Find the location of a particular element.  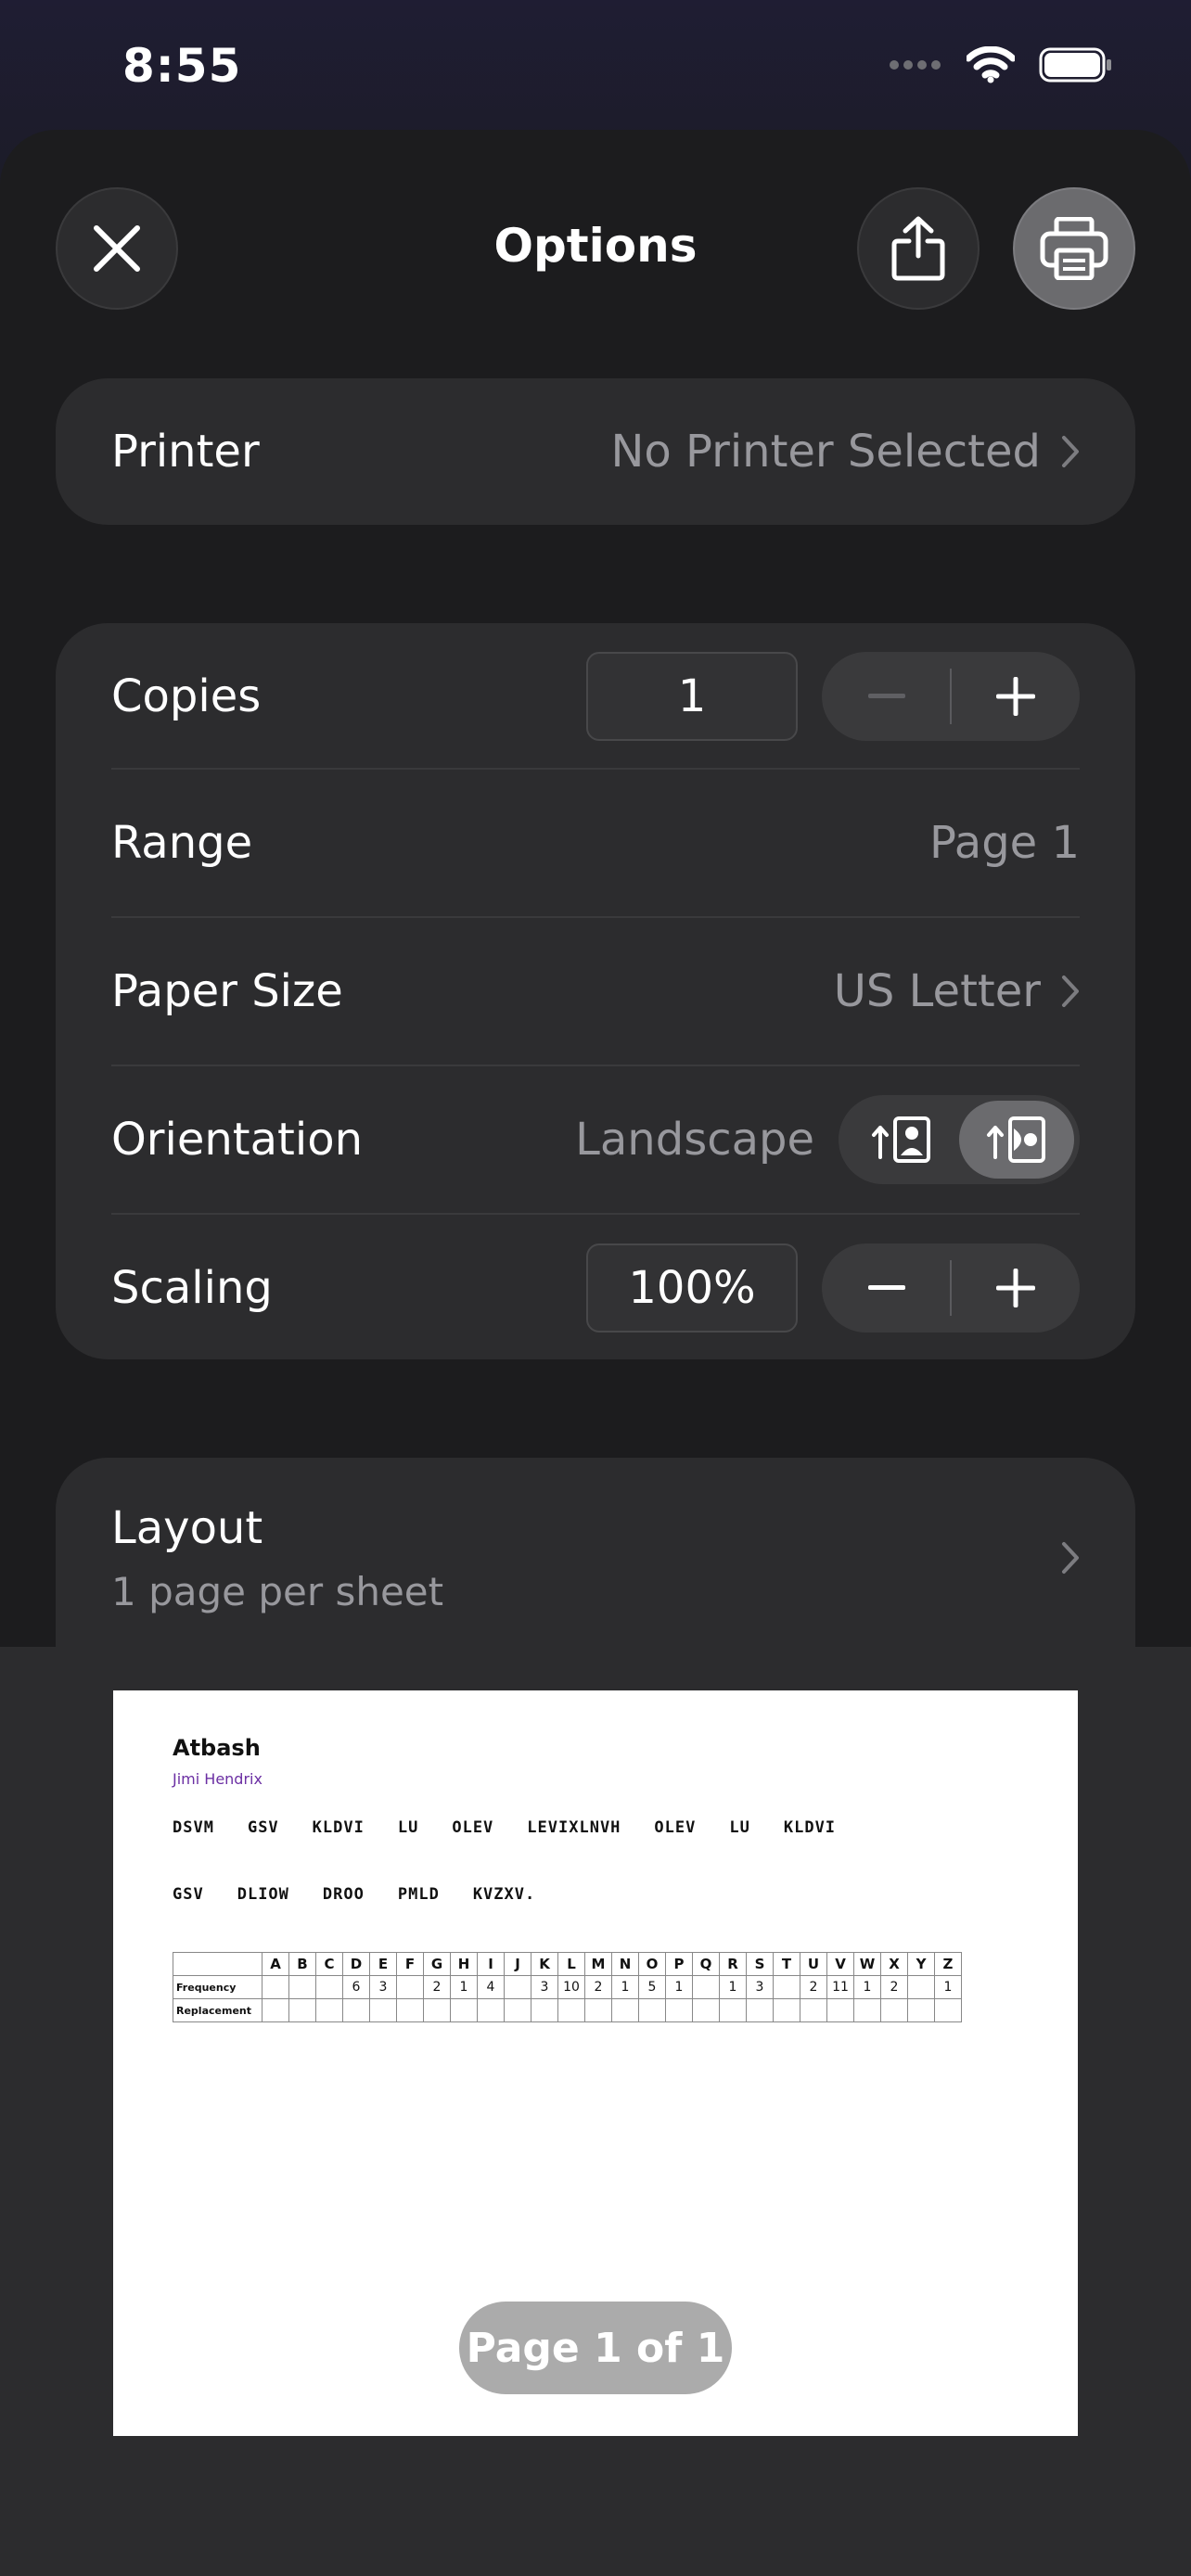

orientation-segmented-control is located at coordinates (959, 1139).